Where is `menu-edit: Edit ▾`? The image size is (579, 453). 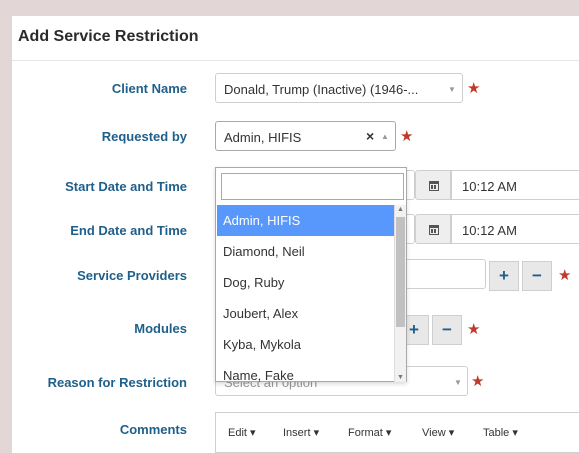
menu-edit: Edit ▾ is located at coordinates (242, 432).